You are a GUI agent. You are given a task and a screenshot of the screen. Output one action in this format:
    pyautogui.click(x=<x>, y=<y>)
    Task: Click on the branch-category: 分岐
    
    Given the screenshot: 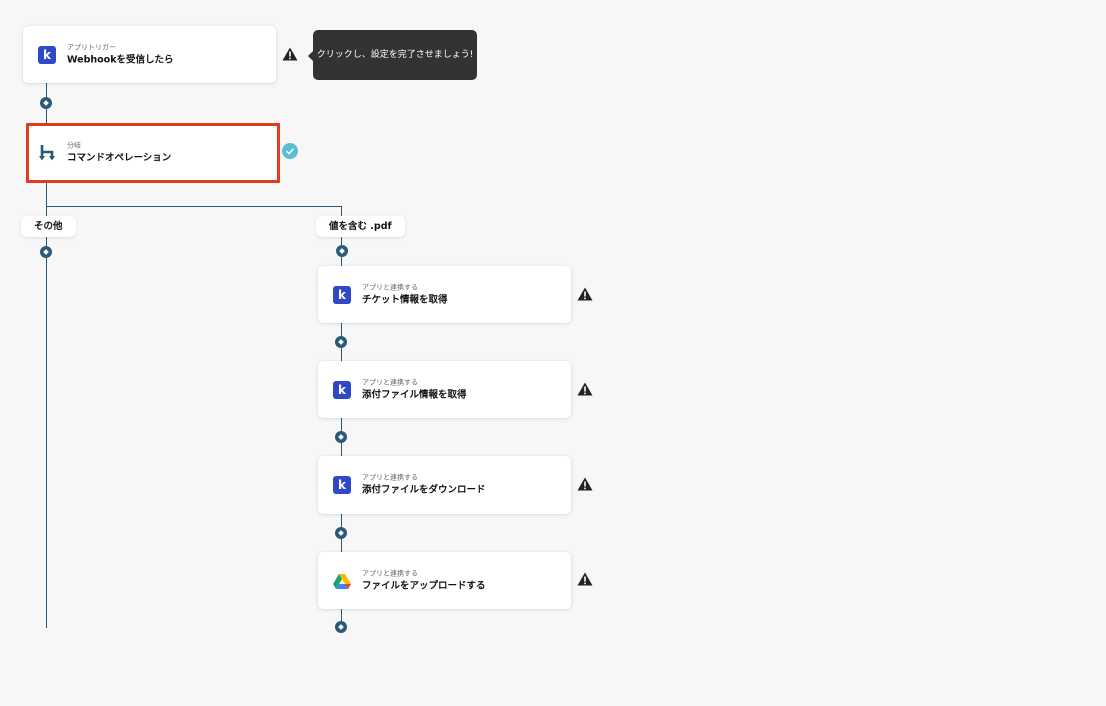 What is the action you would take?
    pyautogui.click(x=74, y=145)
    